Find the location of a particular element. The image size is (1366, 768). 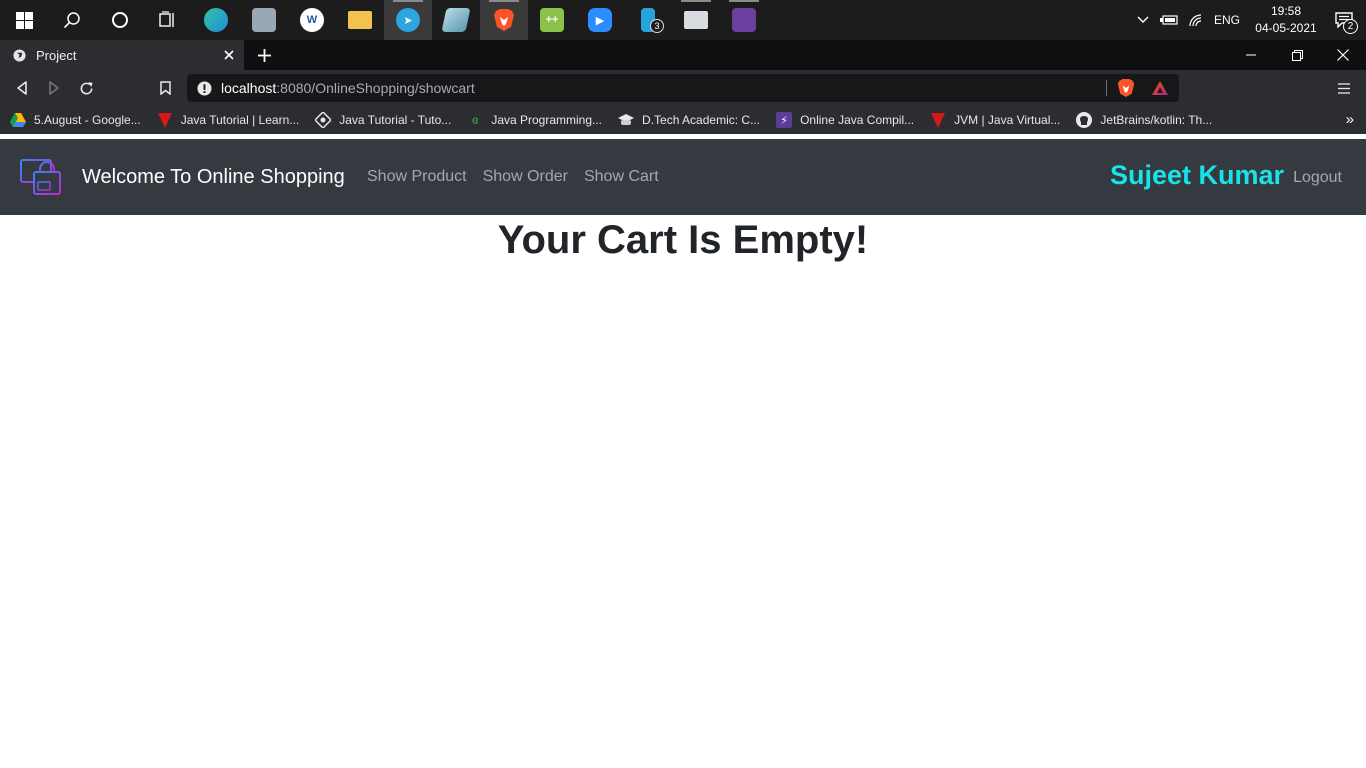

brand-title: Welcome To Online Shopping is located at coordinates (213, 177).